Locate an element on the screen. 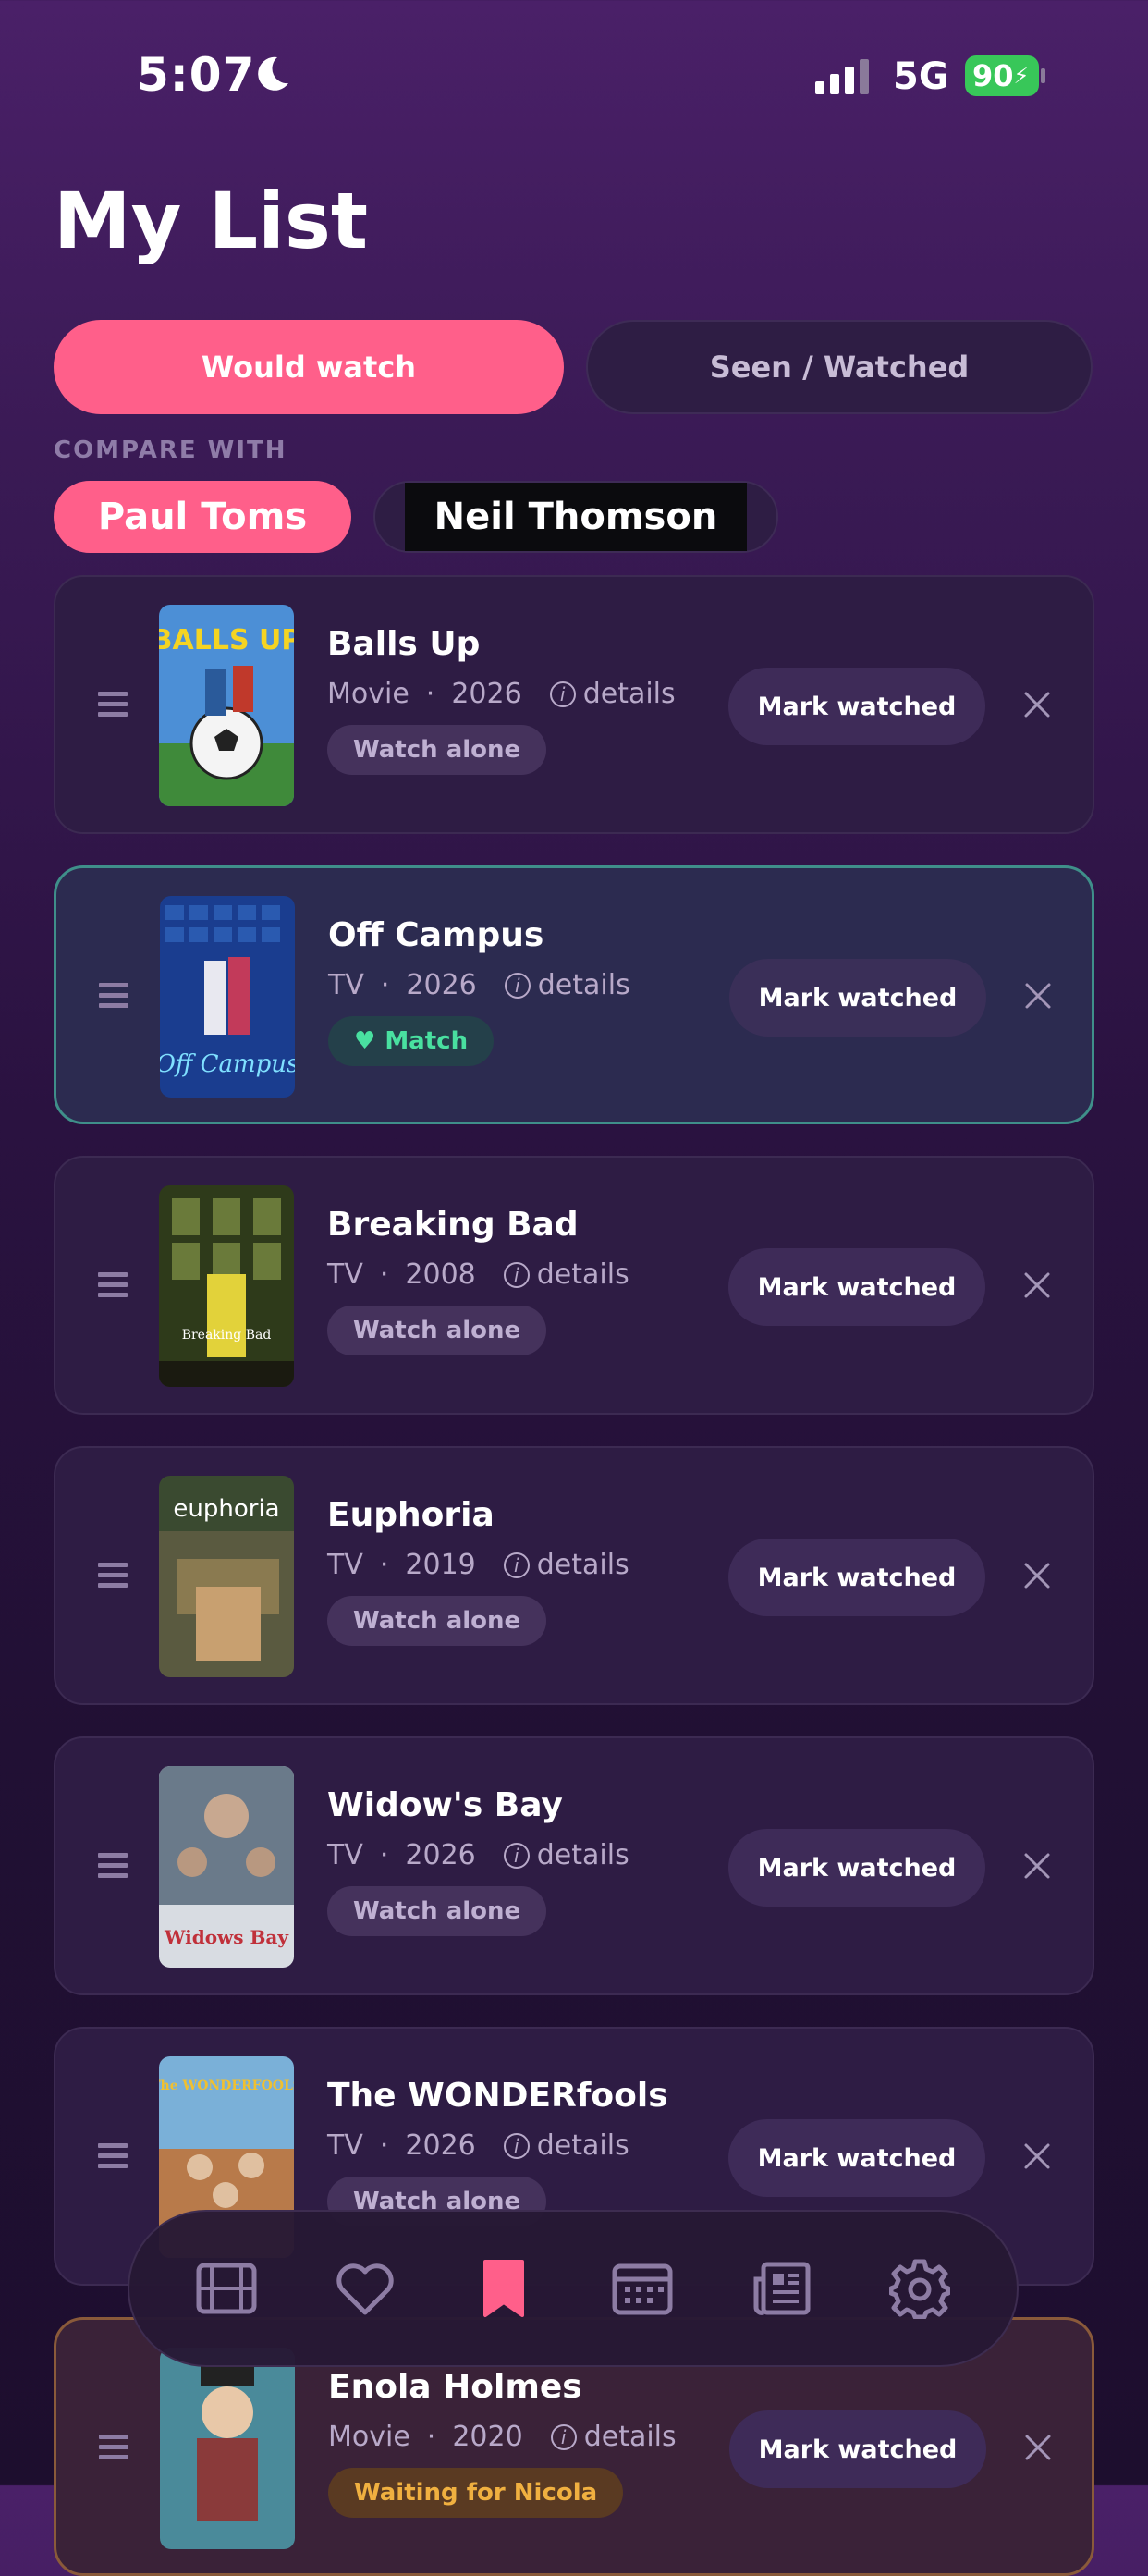 The image size is (1148, 2576). poster-image: Off Campus is located at coordinates (228, 997).